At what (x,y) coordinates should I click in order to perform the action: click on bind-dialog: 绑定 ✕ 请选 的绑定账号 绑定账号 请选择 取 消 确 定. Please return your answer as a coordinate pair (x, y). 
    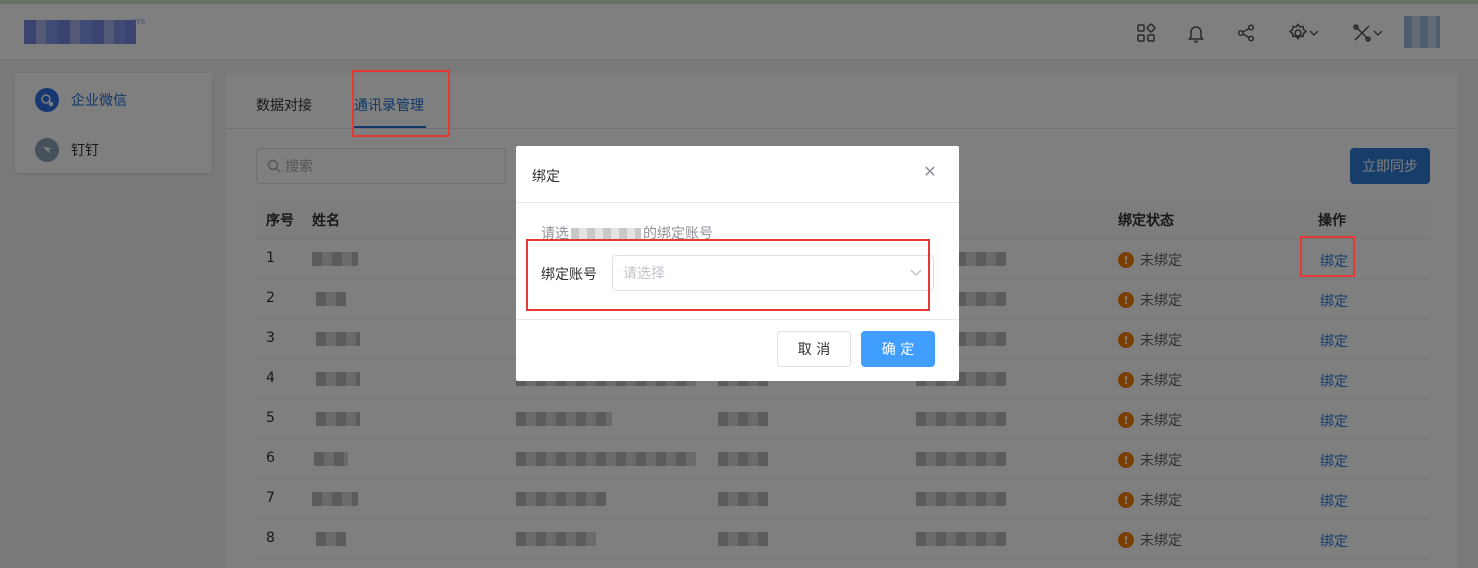
    Looking at the image, I should click on (737, 263).